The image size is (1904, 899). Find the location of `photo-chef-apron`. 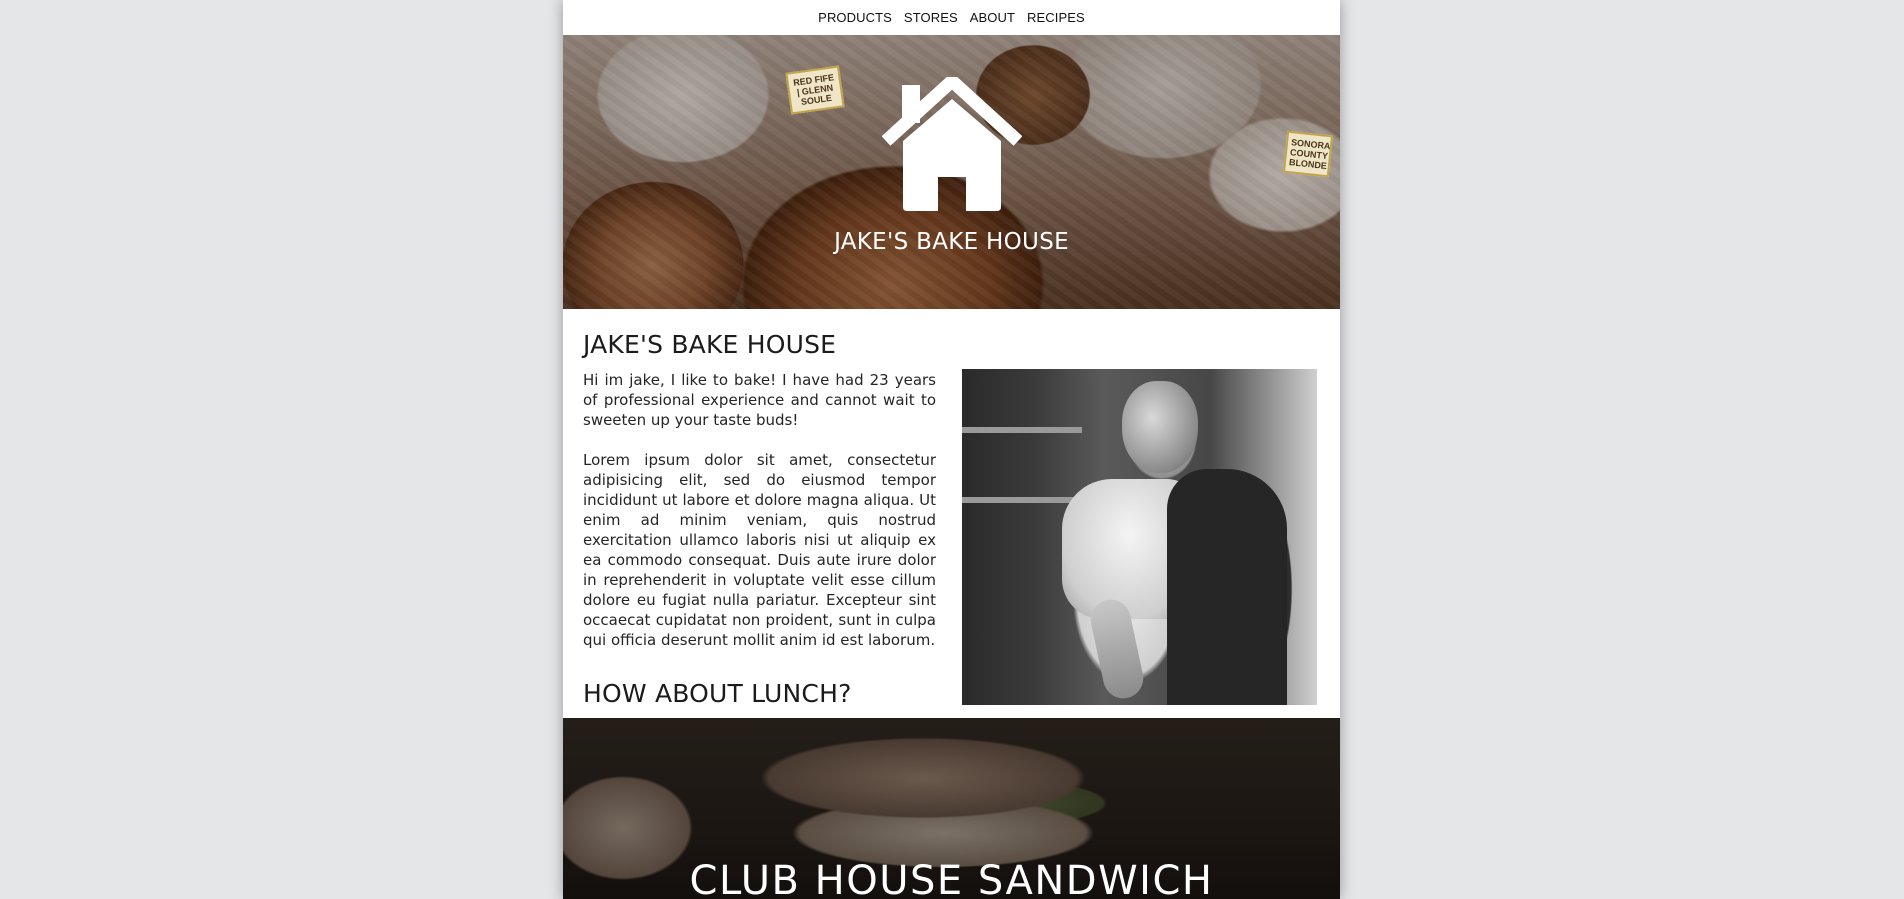

photo-chef-apron is located at coordinates (1227, 587).